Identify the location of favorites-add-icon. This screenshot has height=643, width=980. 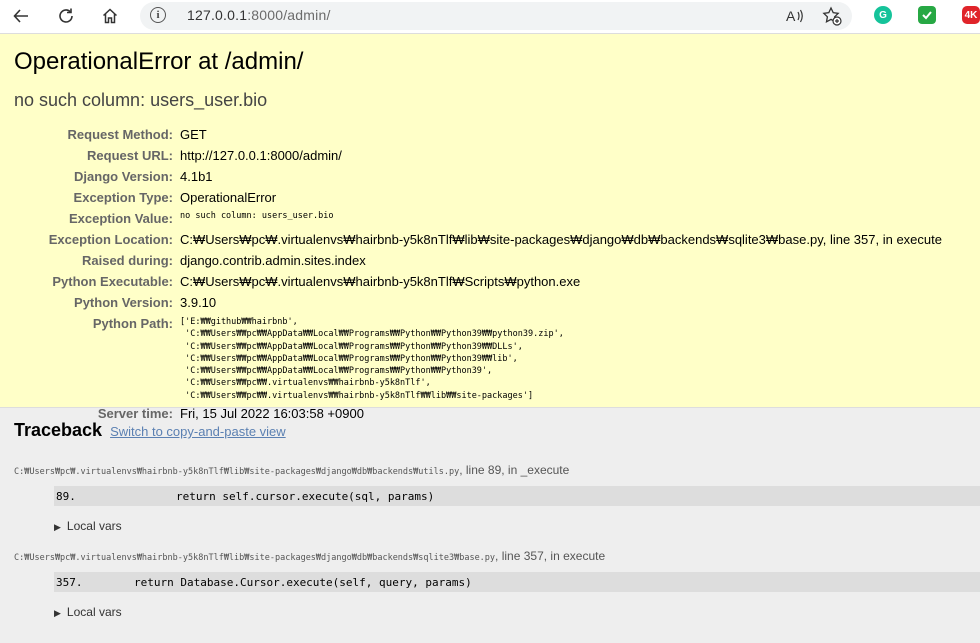
(832, 16).